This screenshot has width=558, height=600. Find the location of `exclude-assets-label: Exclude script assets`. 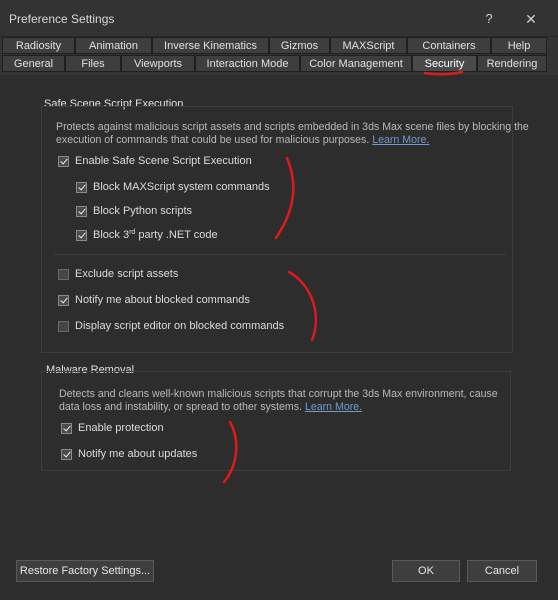

exclude-assets-label: Exclude script assets is located at coordinates (127, 274).